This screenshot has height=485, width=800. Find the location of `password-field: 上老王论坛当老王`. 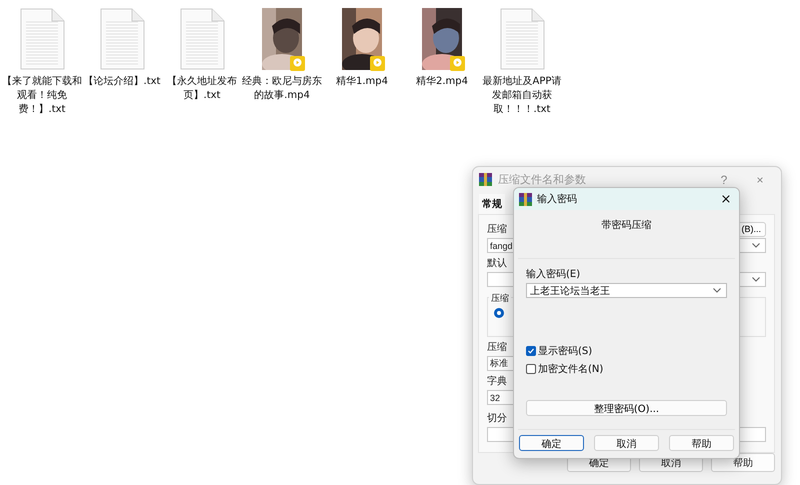

password-field: 上老王论坛当老王 is located at coordinates (626, 290).